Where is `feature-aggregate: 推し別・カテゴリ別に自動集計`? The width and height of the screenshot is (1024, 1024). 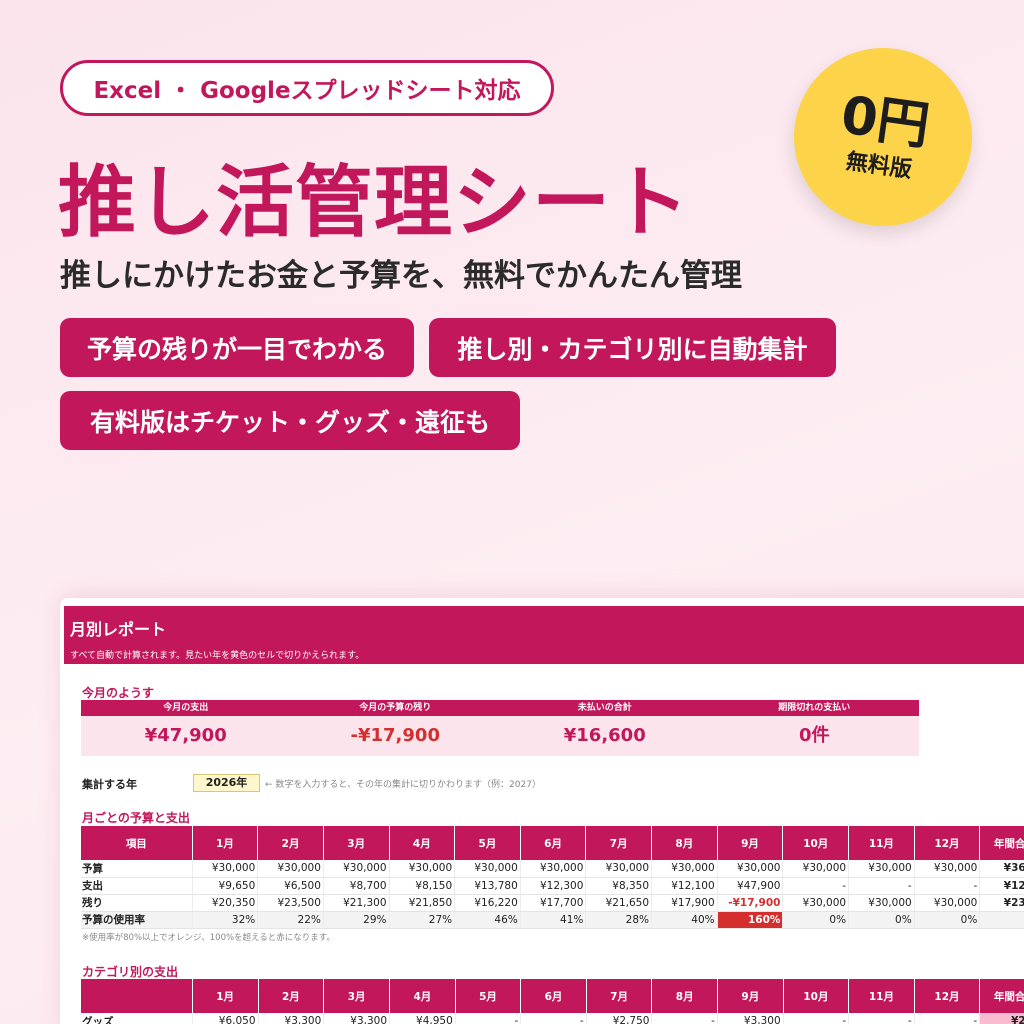
feature-aggregate: 推し別・カテゴリ別に自動集計 is located at coordinates (632, 347).